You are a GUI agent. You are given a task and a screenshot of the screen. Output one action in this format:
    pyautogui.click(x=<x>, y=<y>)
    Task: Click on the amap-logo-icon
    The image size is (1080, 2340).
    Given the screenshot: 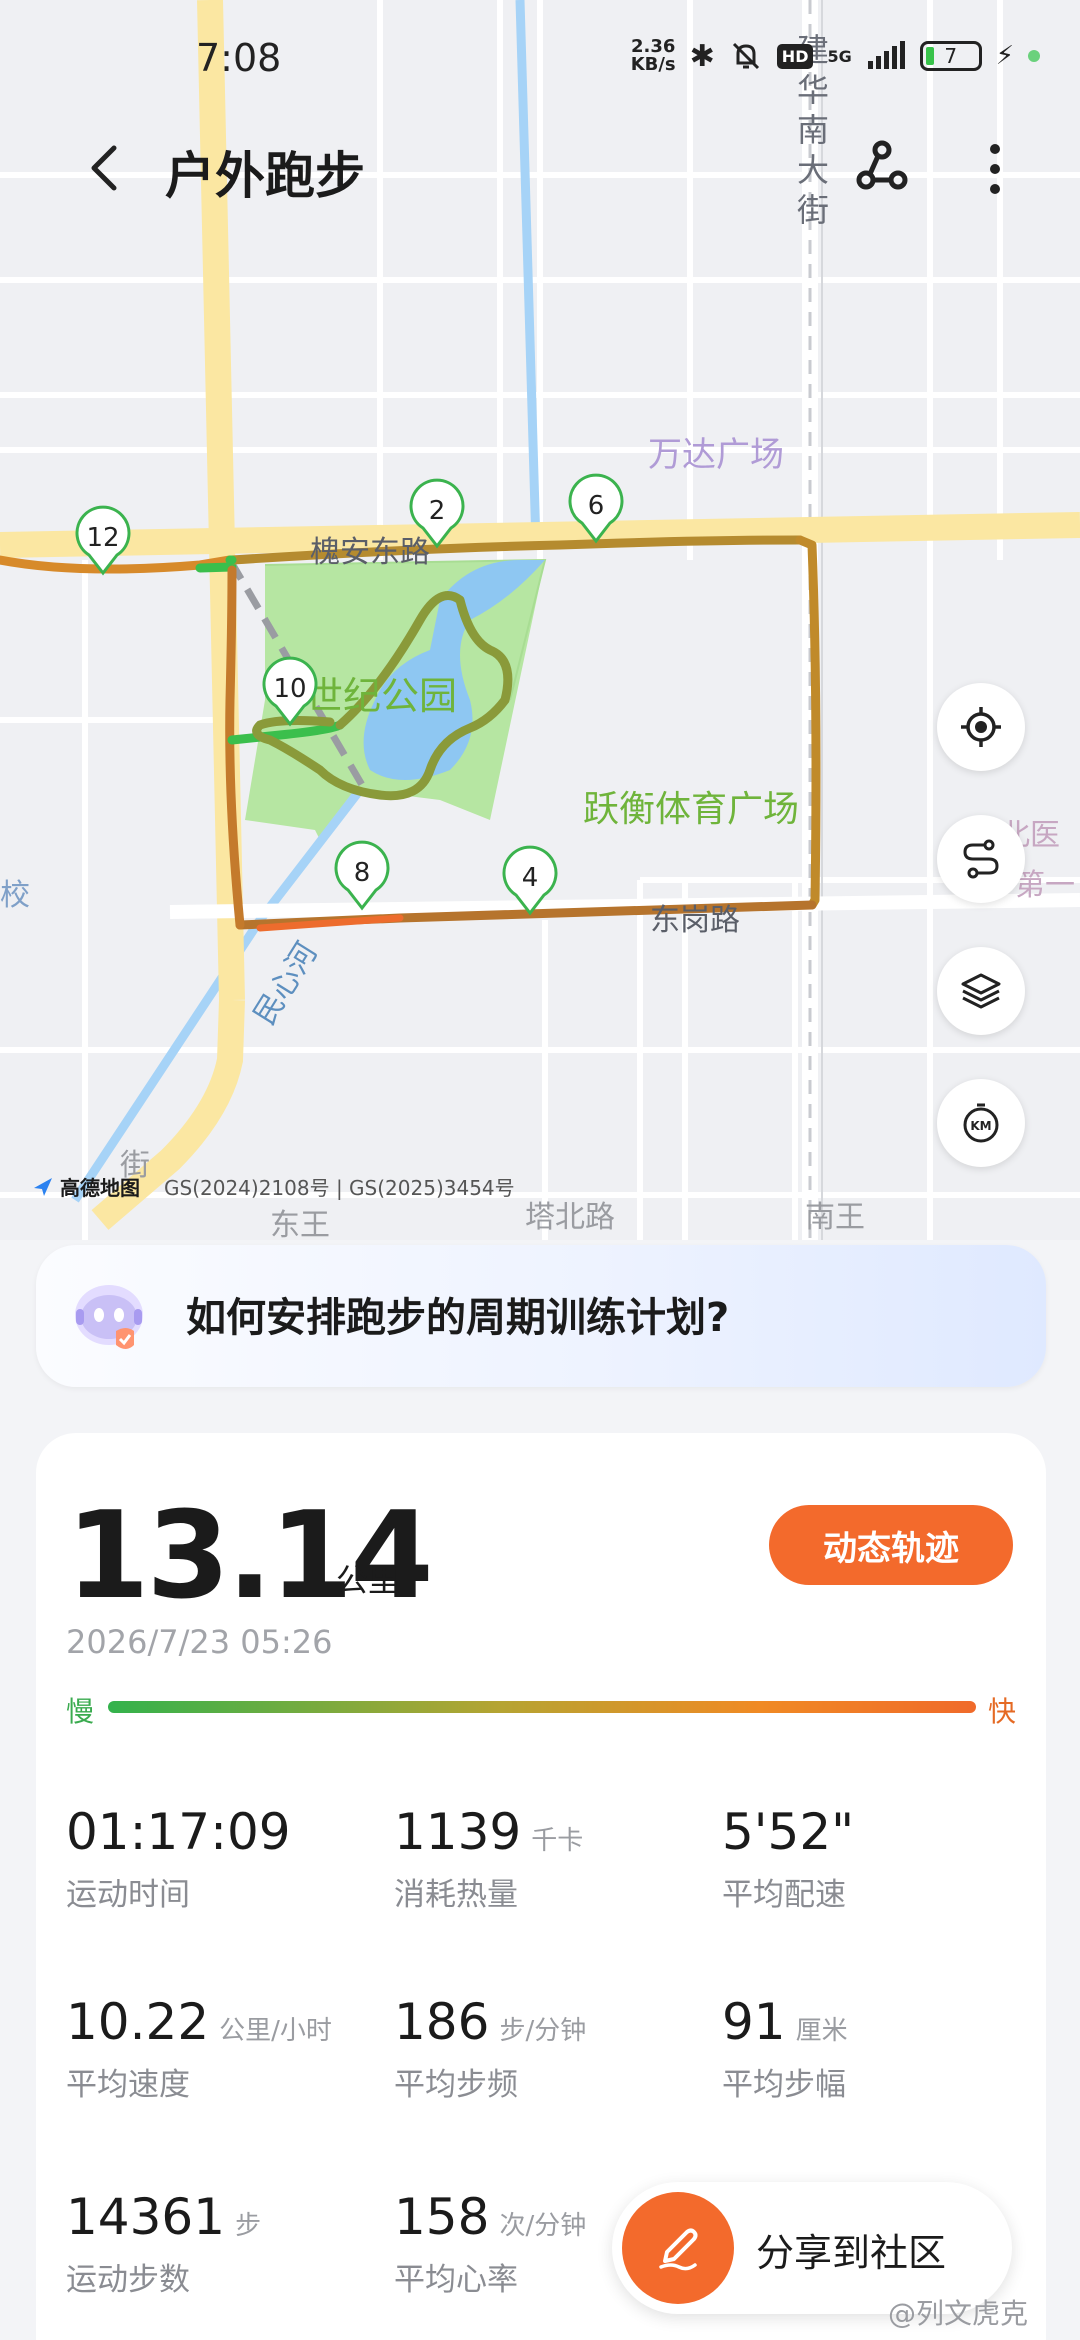 What is the action you would take?
    pyautogui.click(x=43, y=1186)
    